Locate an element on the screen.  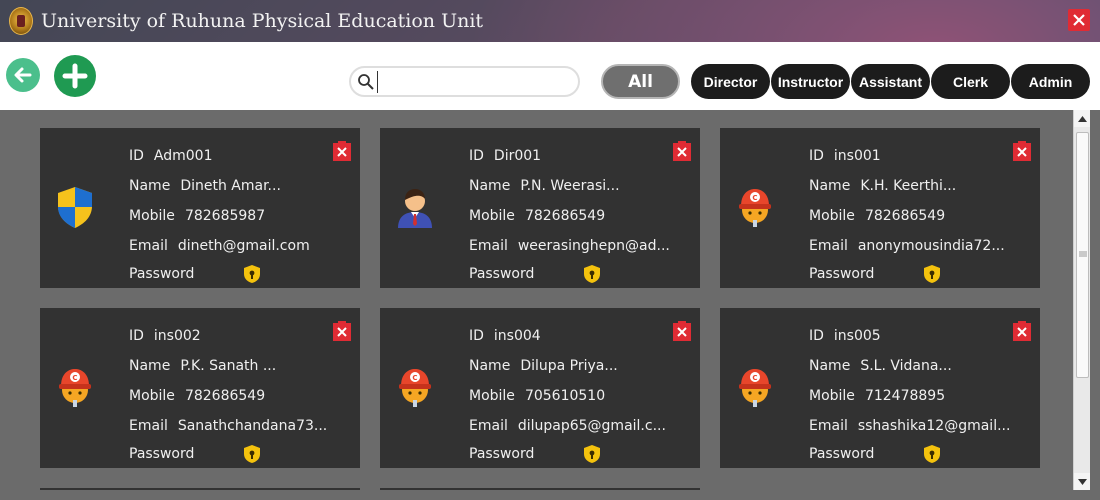
director-avatar-icon is located at coordinates (415, 208).